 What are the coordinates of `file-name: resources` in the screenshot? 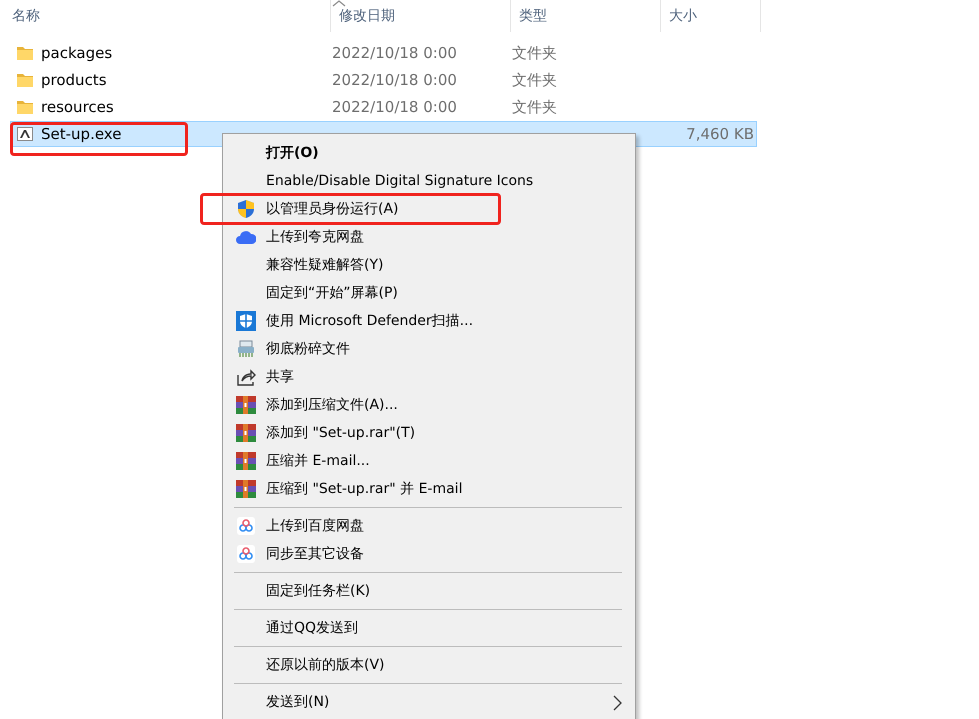 It's located at (77, 107).